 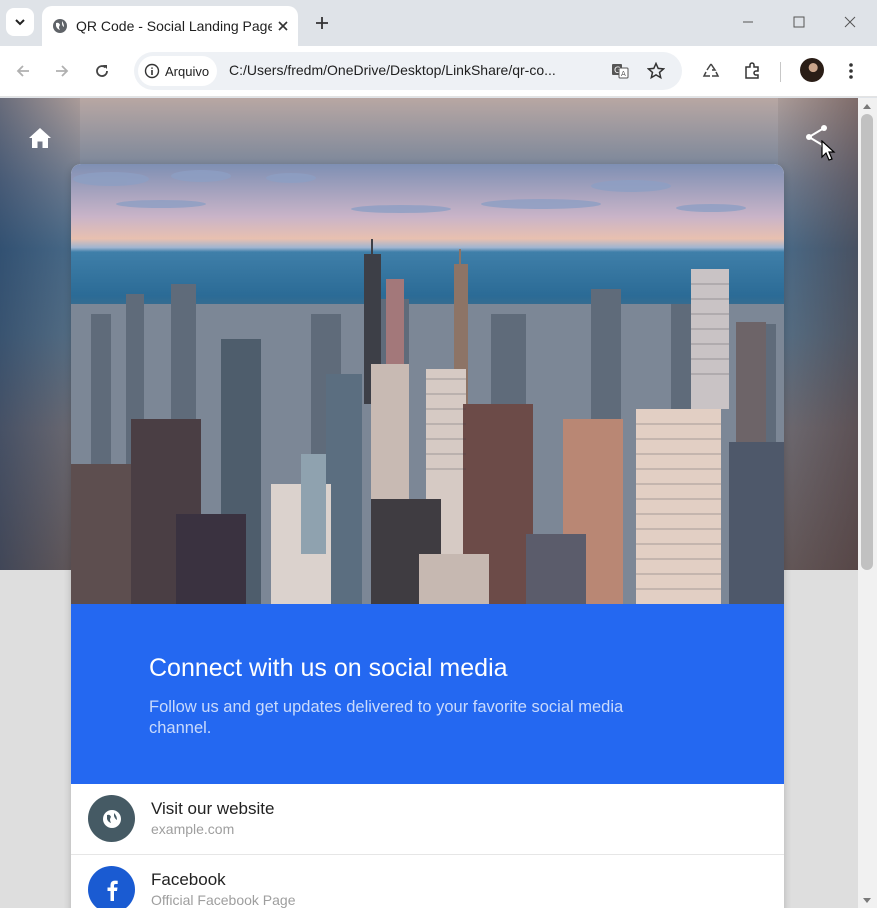 What do you see at coordinates (112, 890) in the screenshot?
I see `facebook-icon` at bounding box center [112, 890].